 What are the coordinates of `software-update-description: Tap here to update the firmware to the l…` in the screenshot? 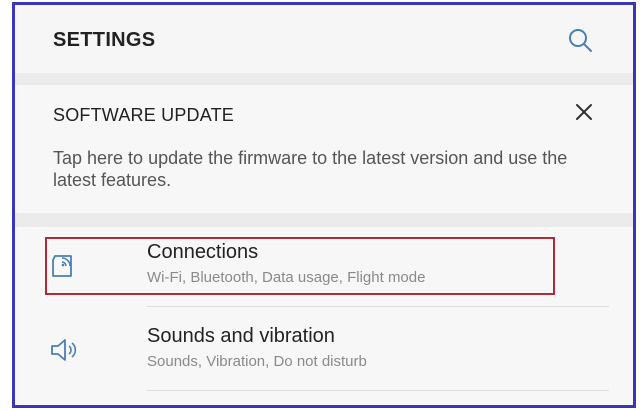 It's located at (310, 169).